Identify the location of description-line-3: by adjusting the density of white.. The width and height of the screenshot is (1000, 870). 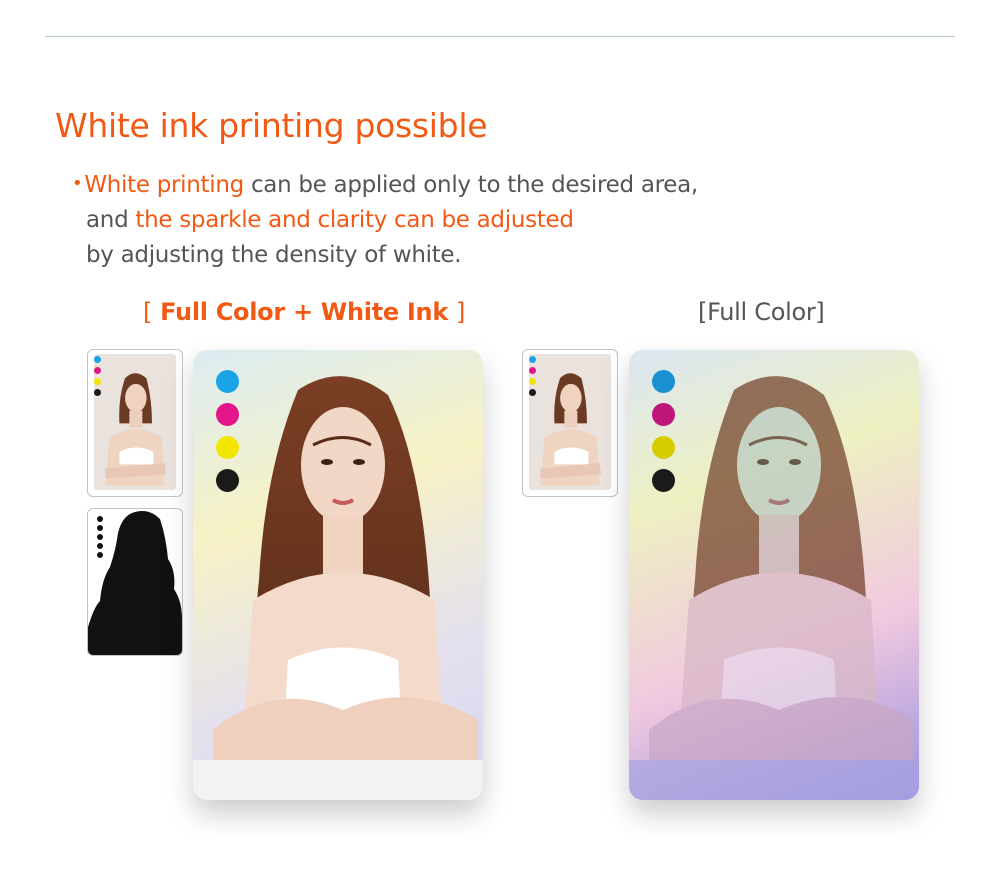
(274, 255).